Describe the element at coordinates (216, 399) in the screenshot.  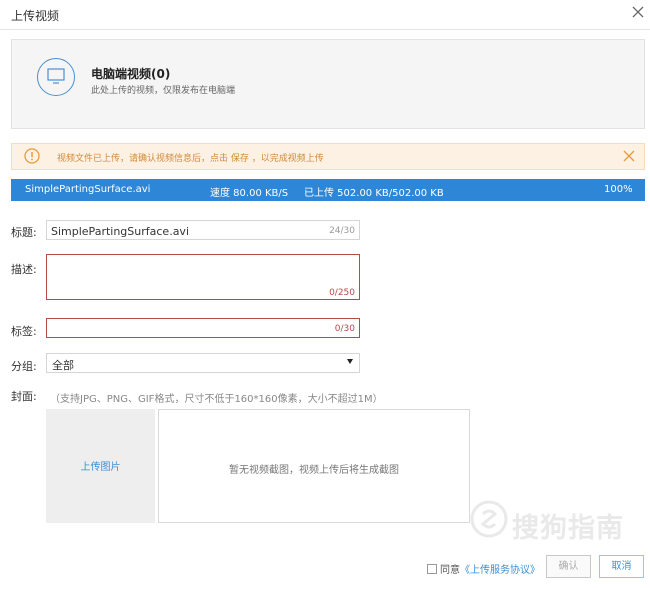
I see `cover-hint: （支持JPG、PNG、GIF格式，尺寸不低于160*160像素，大小不超过1M）` at that location.